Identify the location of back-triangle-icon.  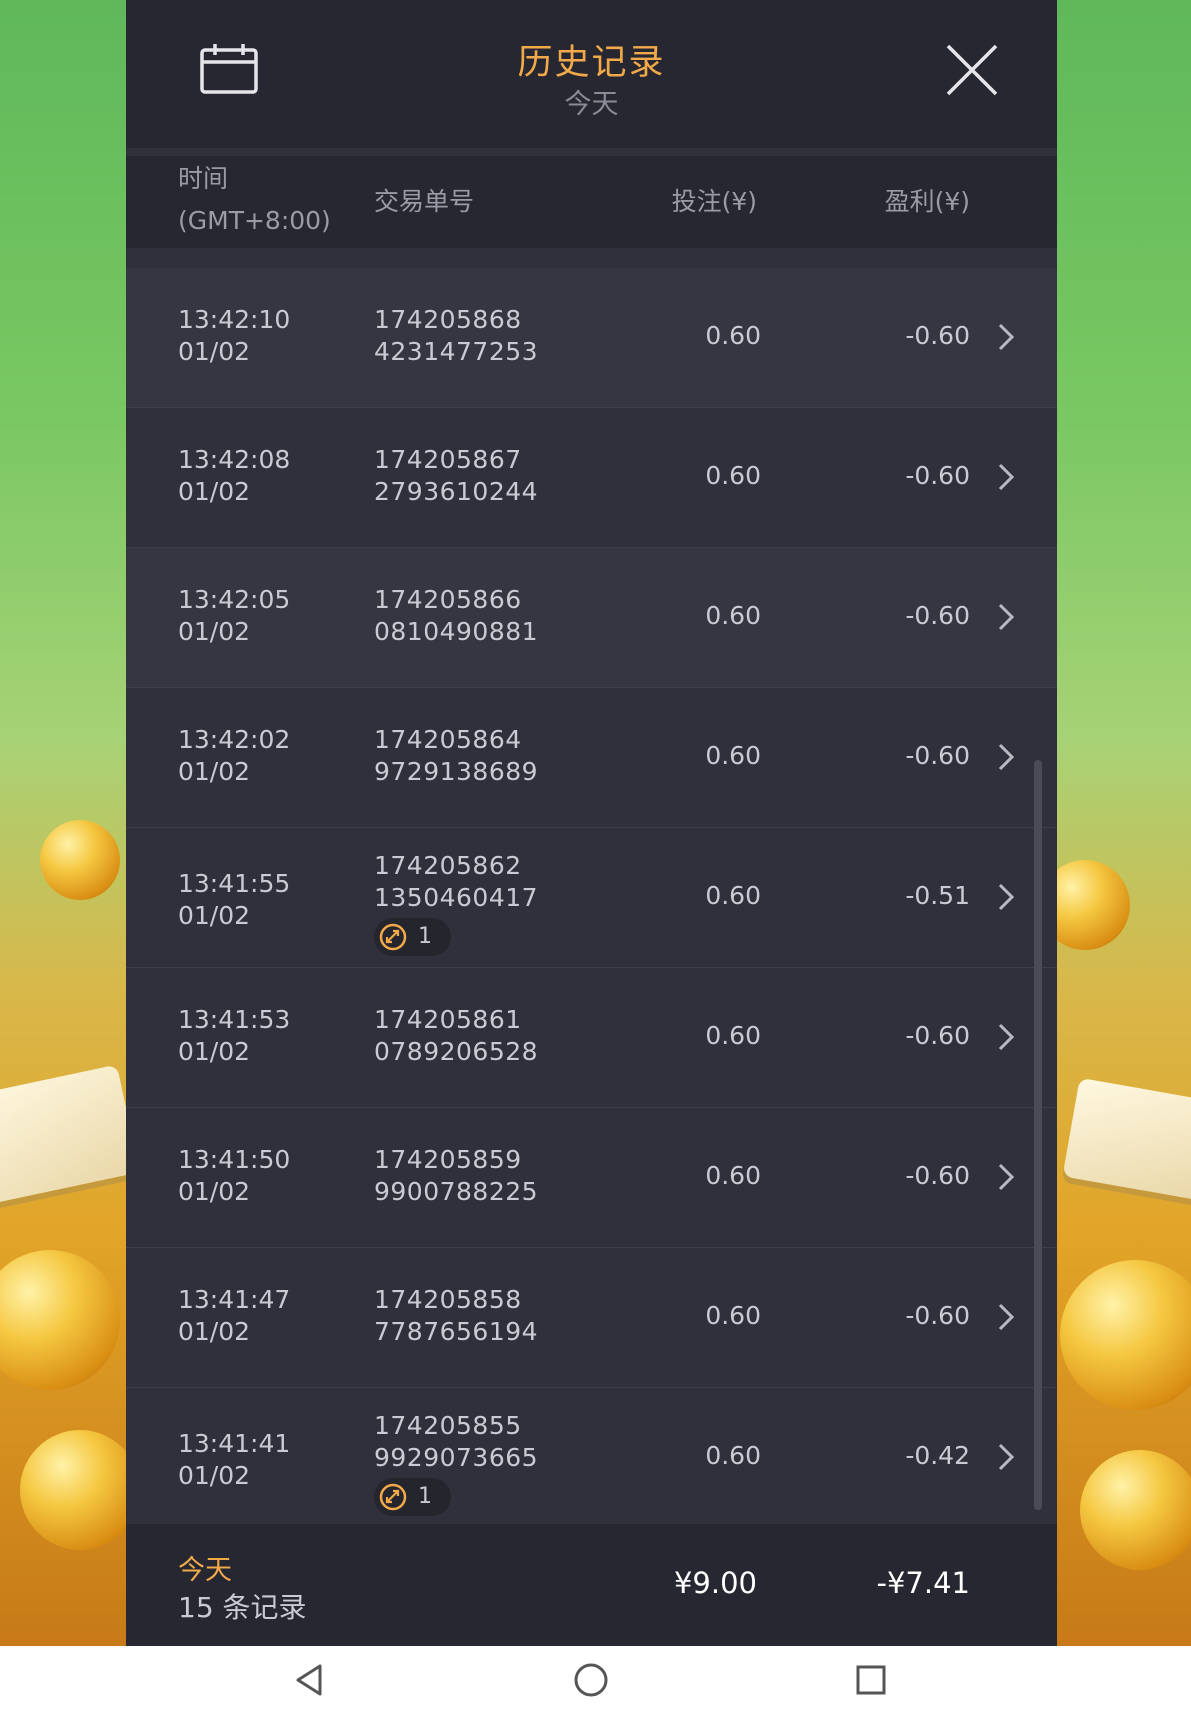
(310, 1680).